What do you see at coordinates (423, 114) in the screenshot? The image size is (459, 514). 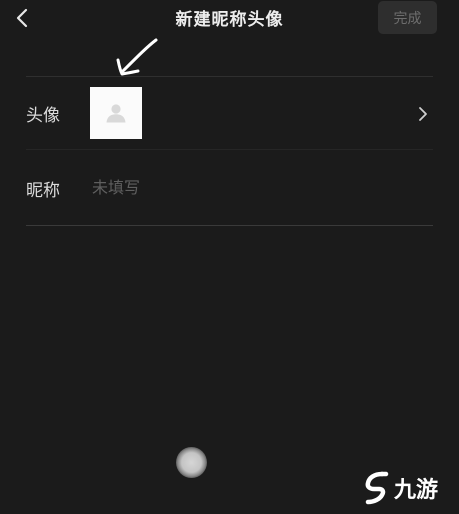 I see `chevron-right-icon` at bounding box center [423, 114].